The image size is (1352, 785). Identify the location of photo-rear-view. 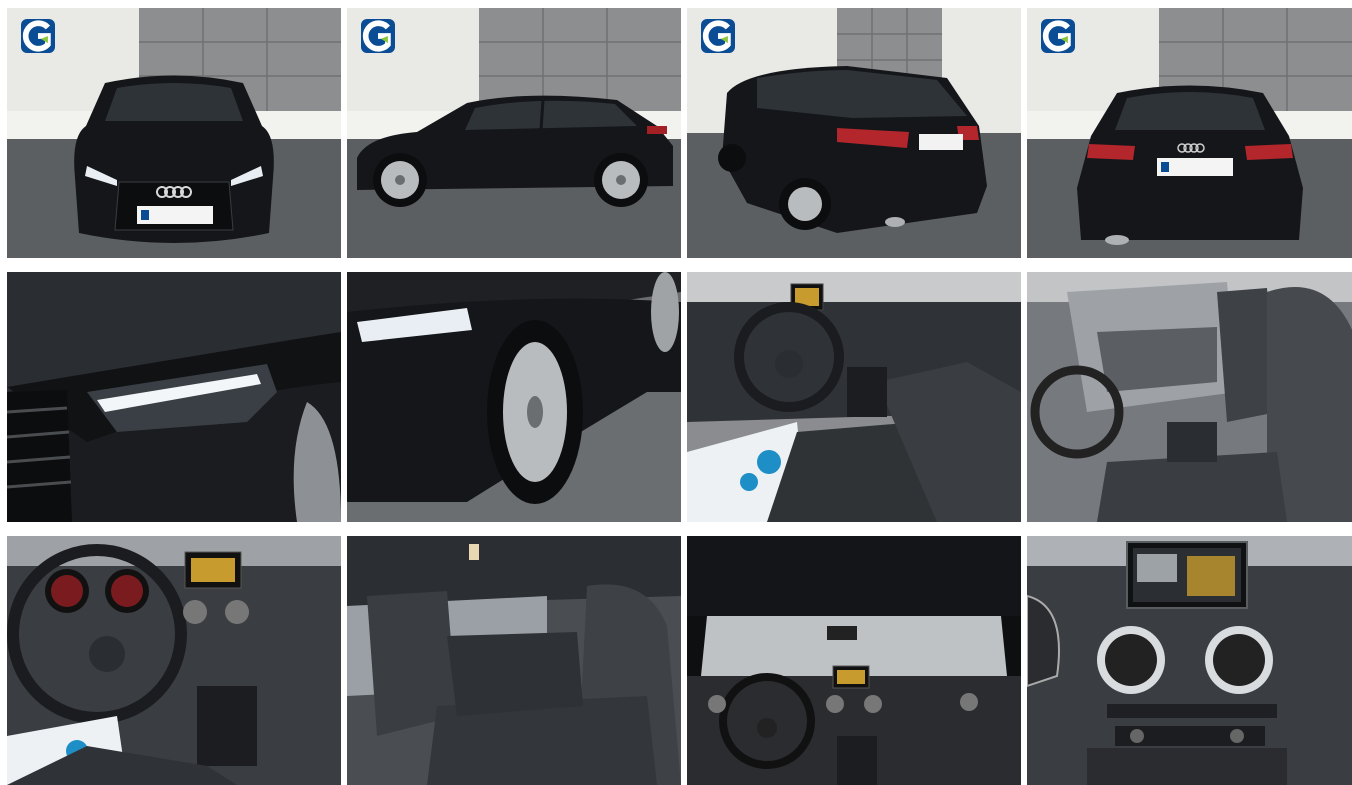
(1189, 133).